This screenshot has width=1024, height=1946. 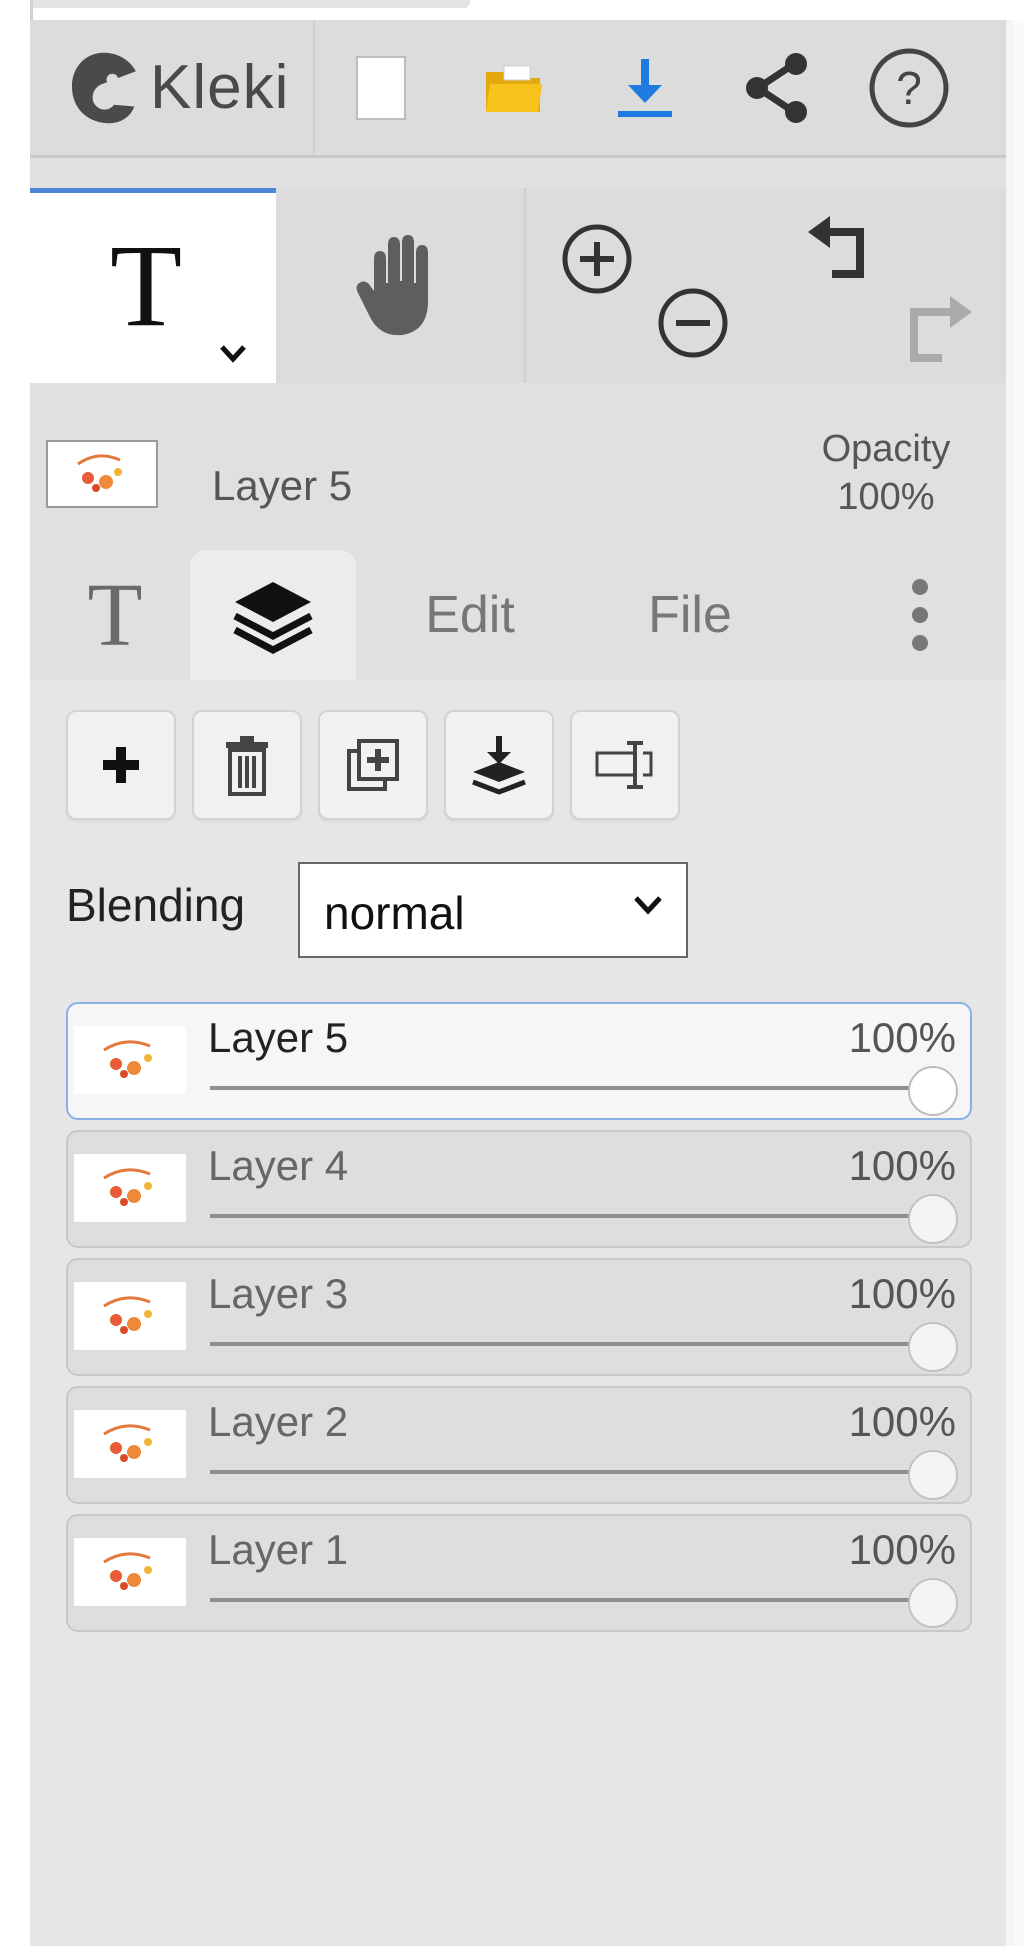 What do you see at coordinates (886, 497) in the screenshot?
I see `opacity-value: 100%` at bounding box center [886, 497].